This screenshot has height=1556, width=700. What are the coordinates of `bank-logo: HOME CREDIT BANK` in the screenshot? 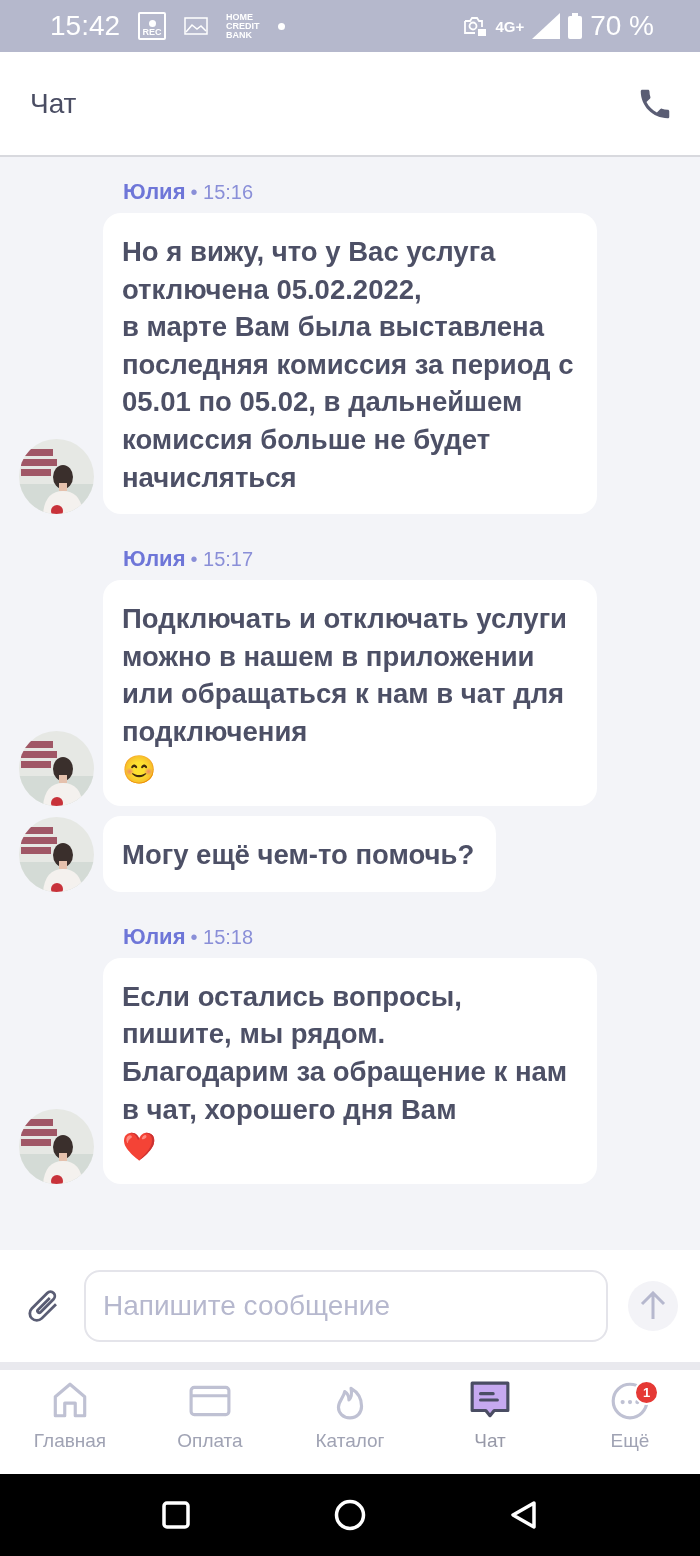 It's located at (243, 26).